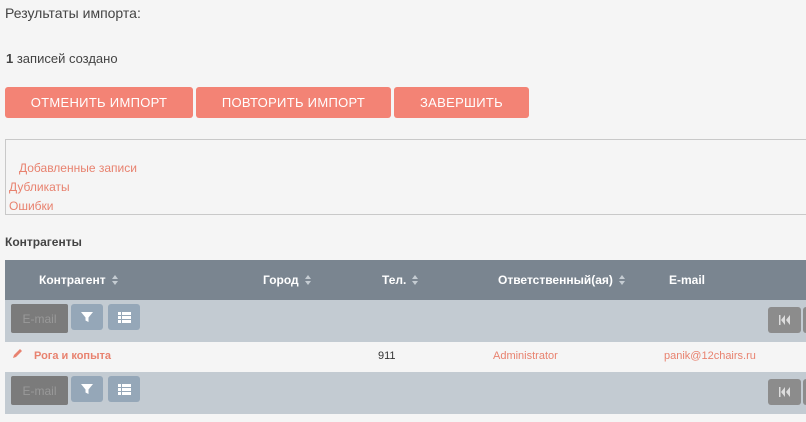  What do you see at coordinates (387, 356) in the screenshot?
I see `phone-cell: 911` at bounding box center [387, 356].